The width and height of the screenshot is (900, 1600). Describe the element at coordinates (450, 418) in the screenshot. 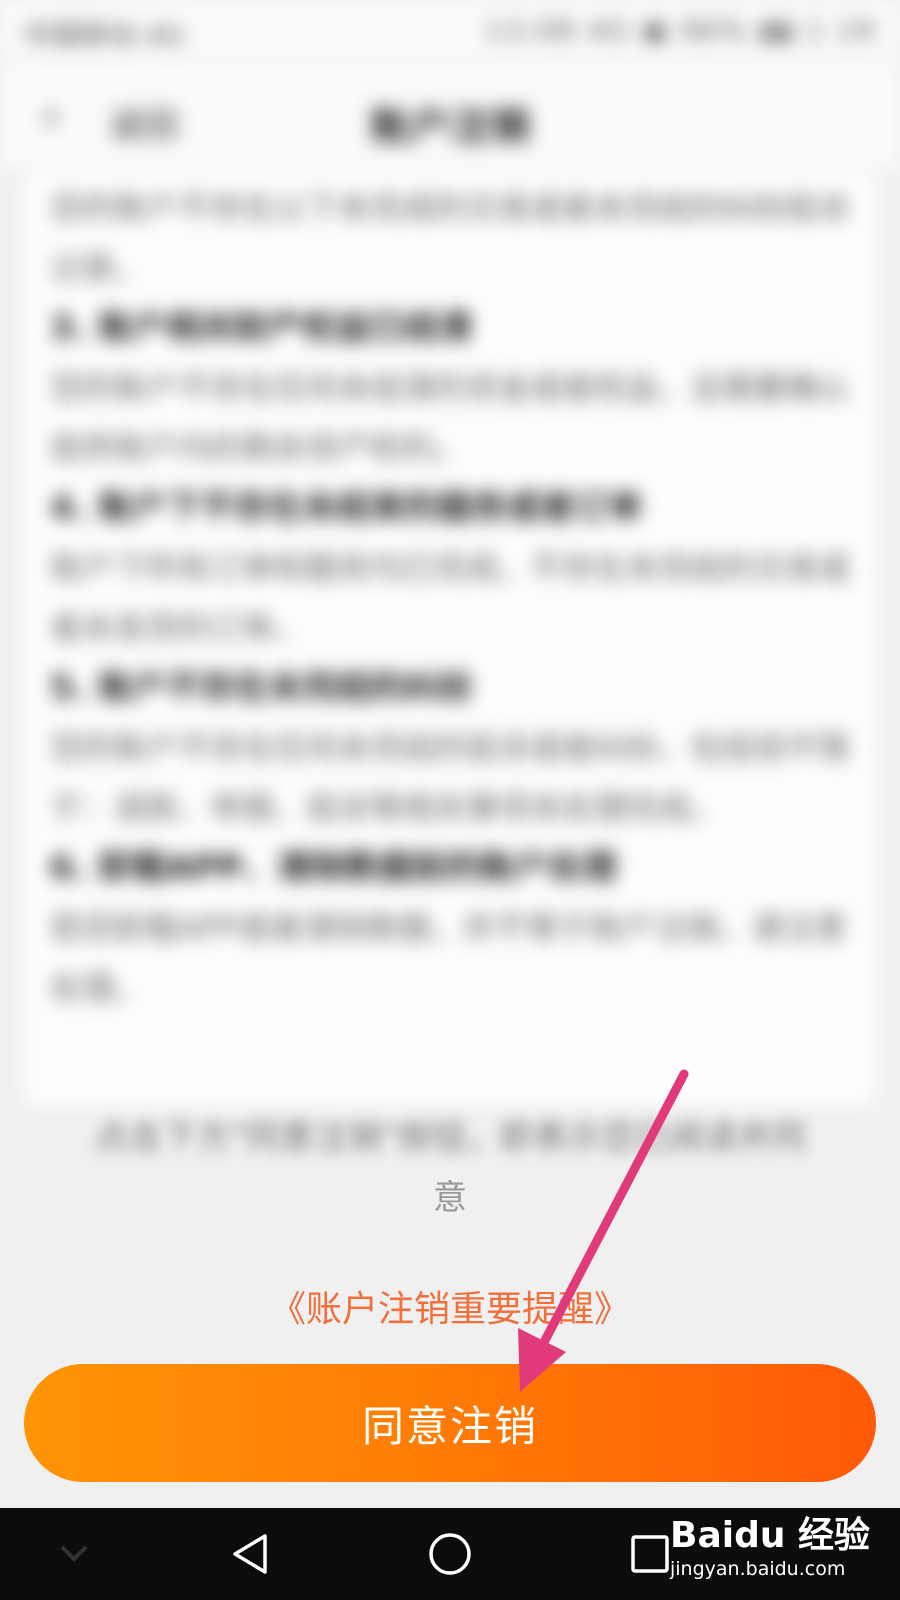

I see `section-text: 您的账户不存在任何未结清的资金或者权益，且需要确认放弃账户内的剩余资产权利。` at that location.